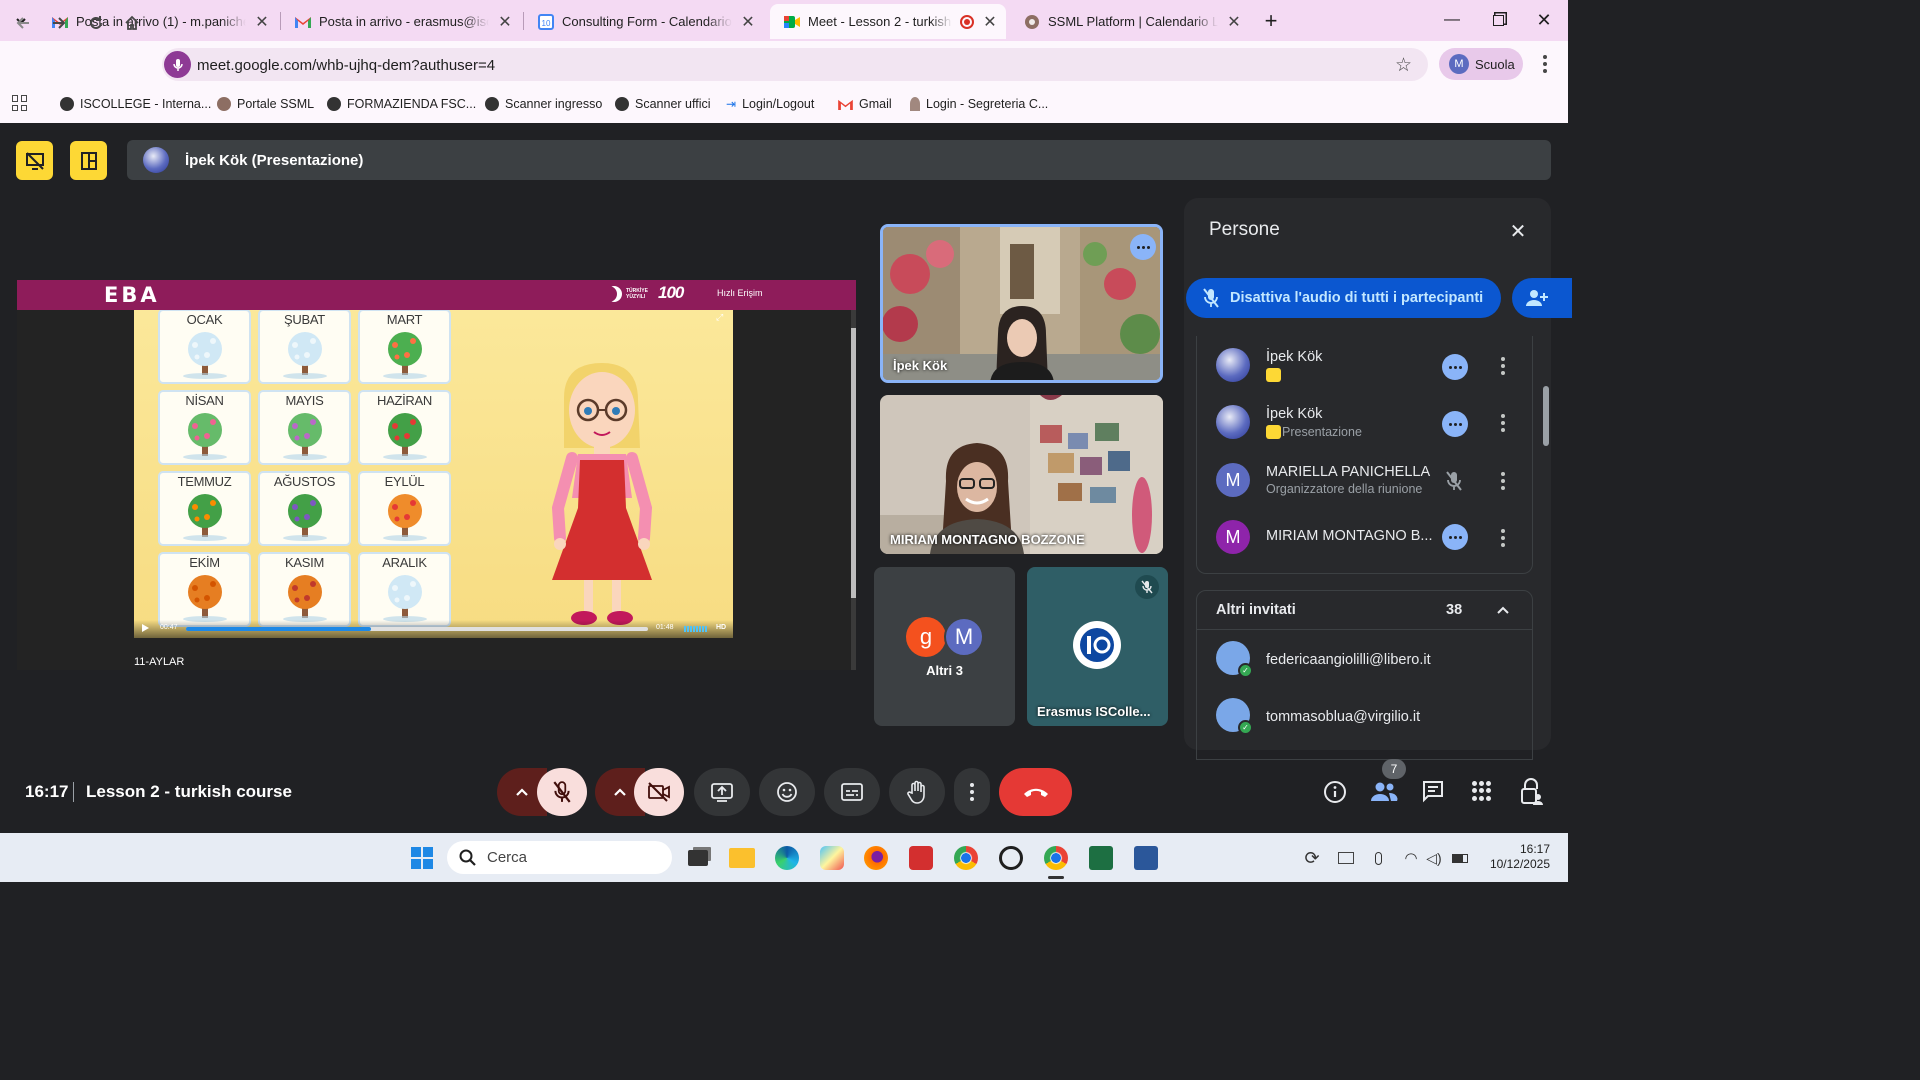 The image size is (1920, 1080). Describe the element at coordinates (721, 627) in the screenshot. I see `hd-badge: HD` at that location.